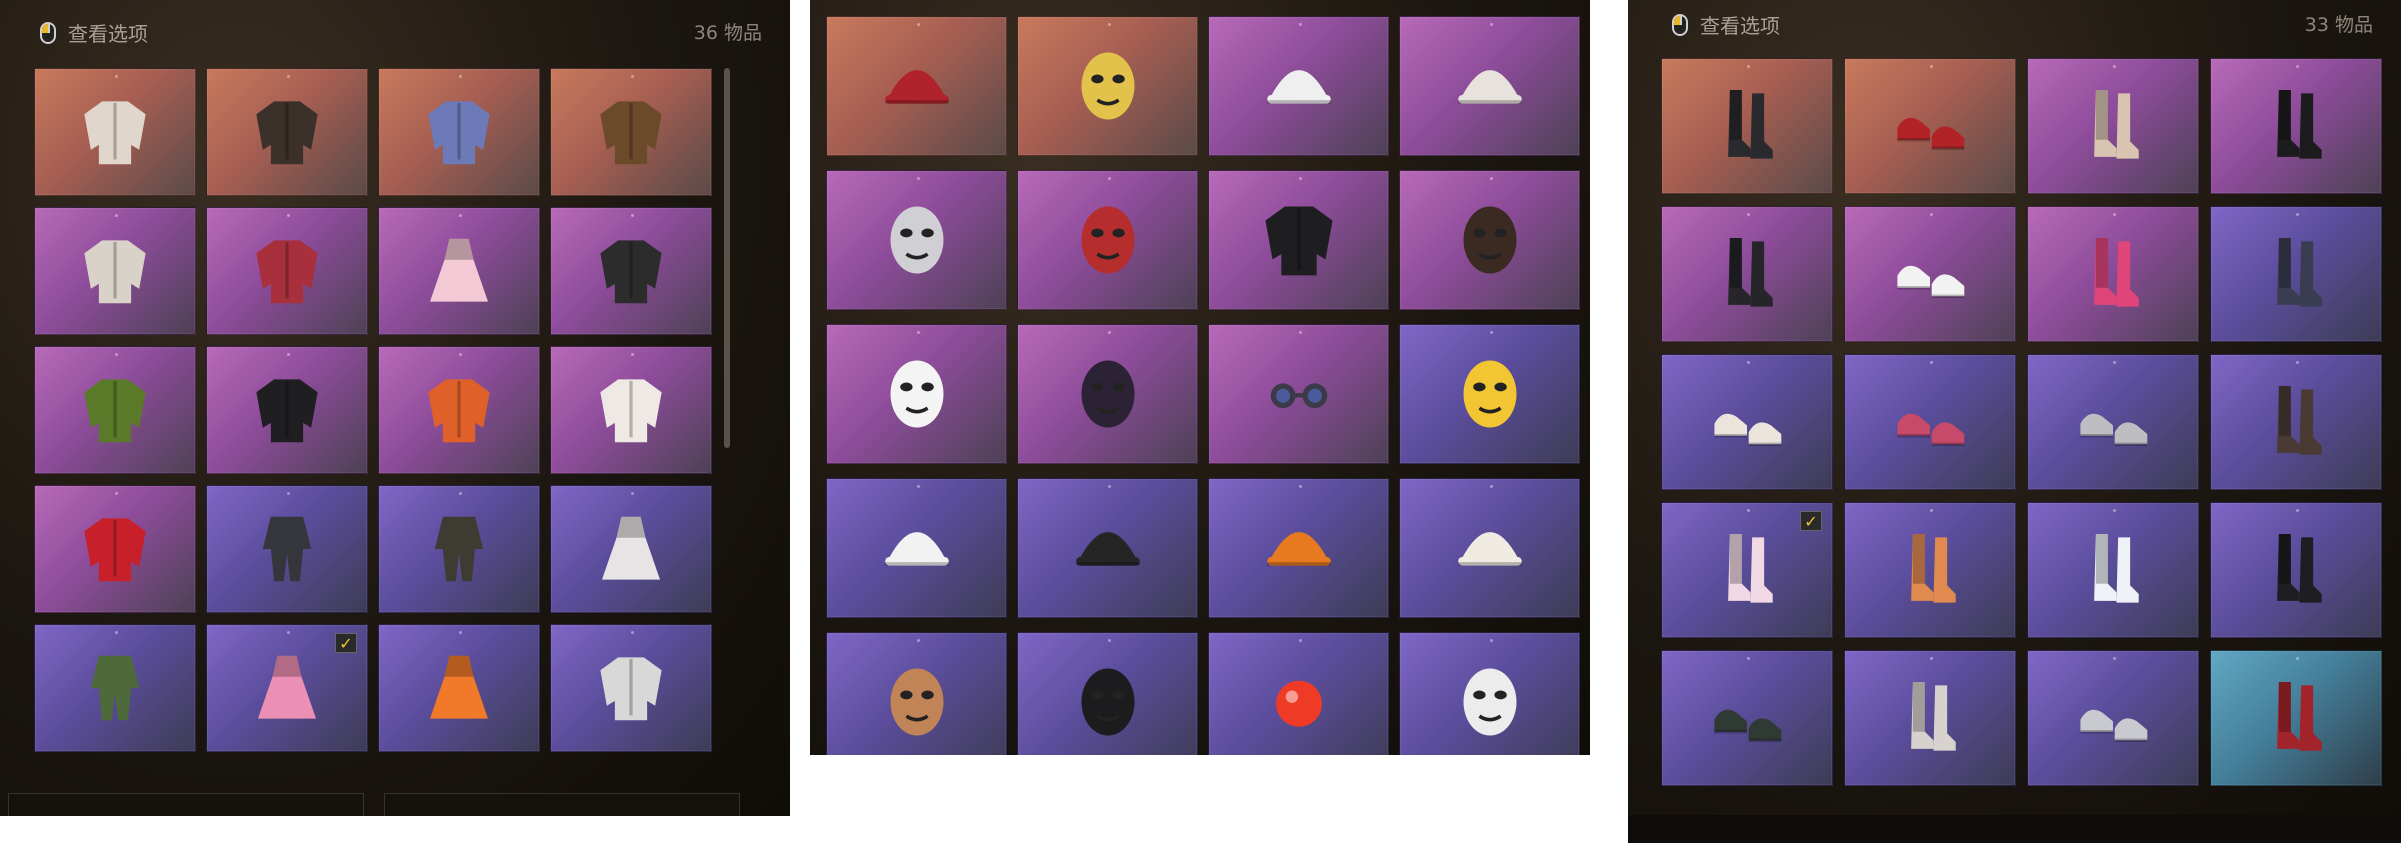 The image size is (2401, 843). I want to click on item-tile-moto-jacket, so click(287, 410).